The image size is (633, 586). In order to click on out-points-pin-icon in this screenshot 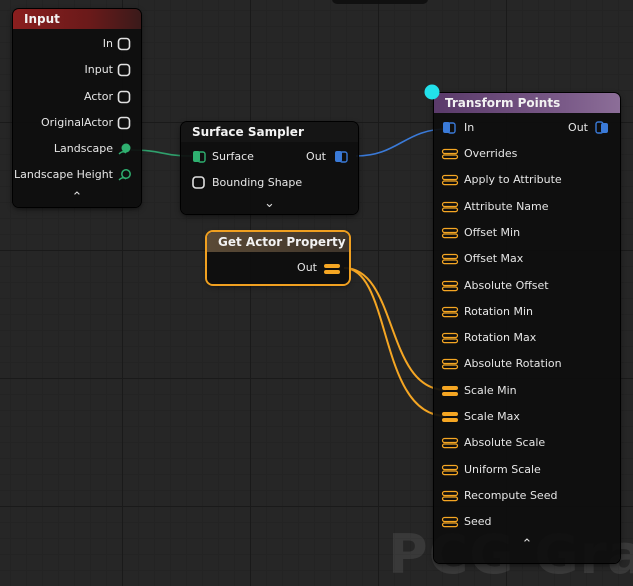, I will do `click(602, 128)`.